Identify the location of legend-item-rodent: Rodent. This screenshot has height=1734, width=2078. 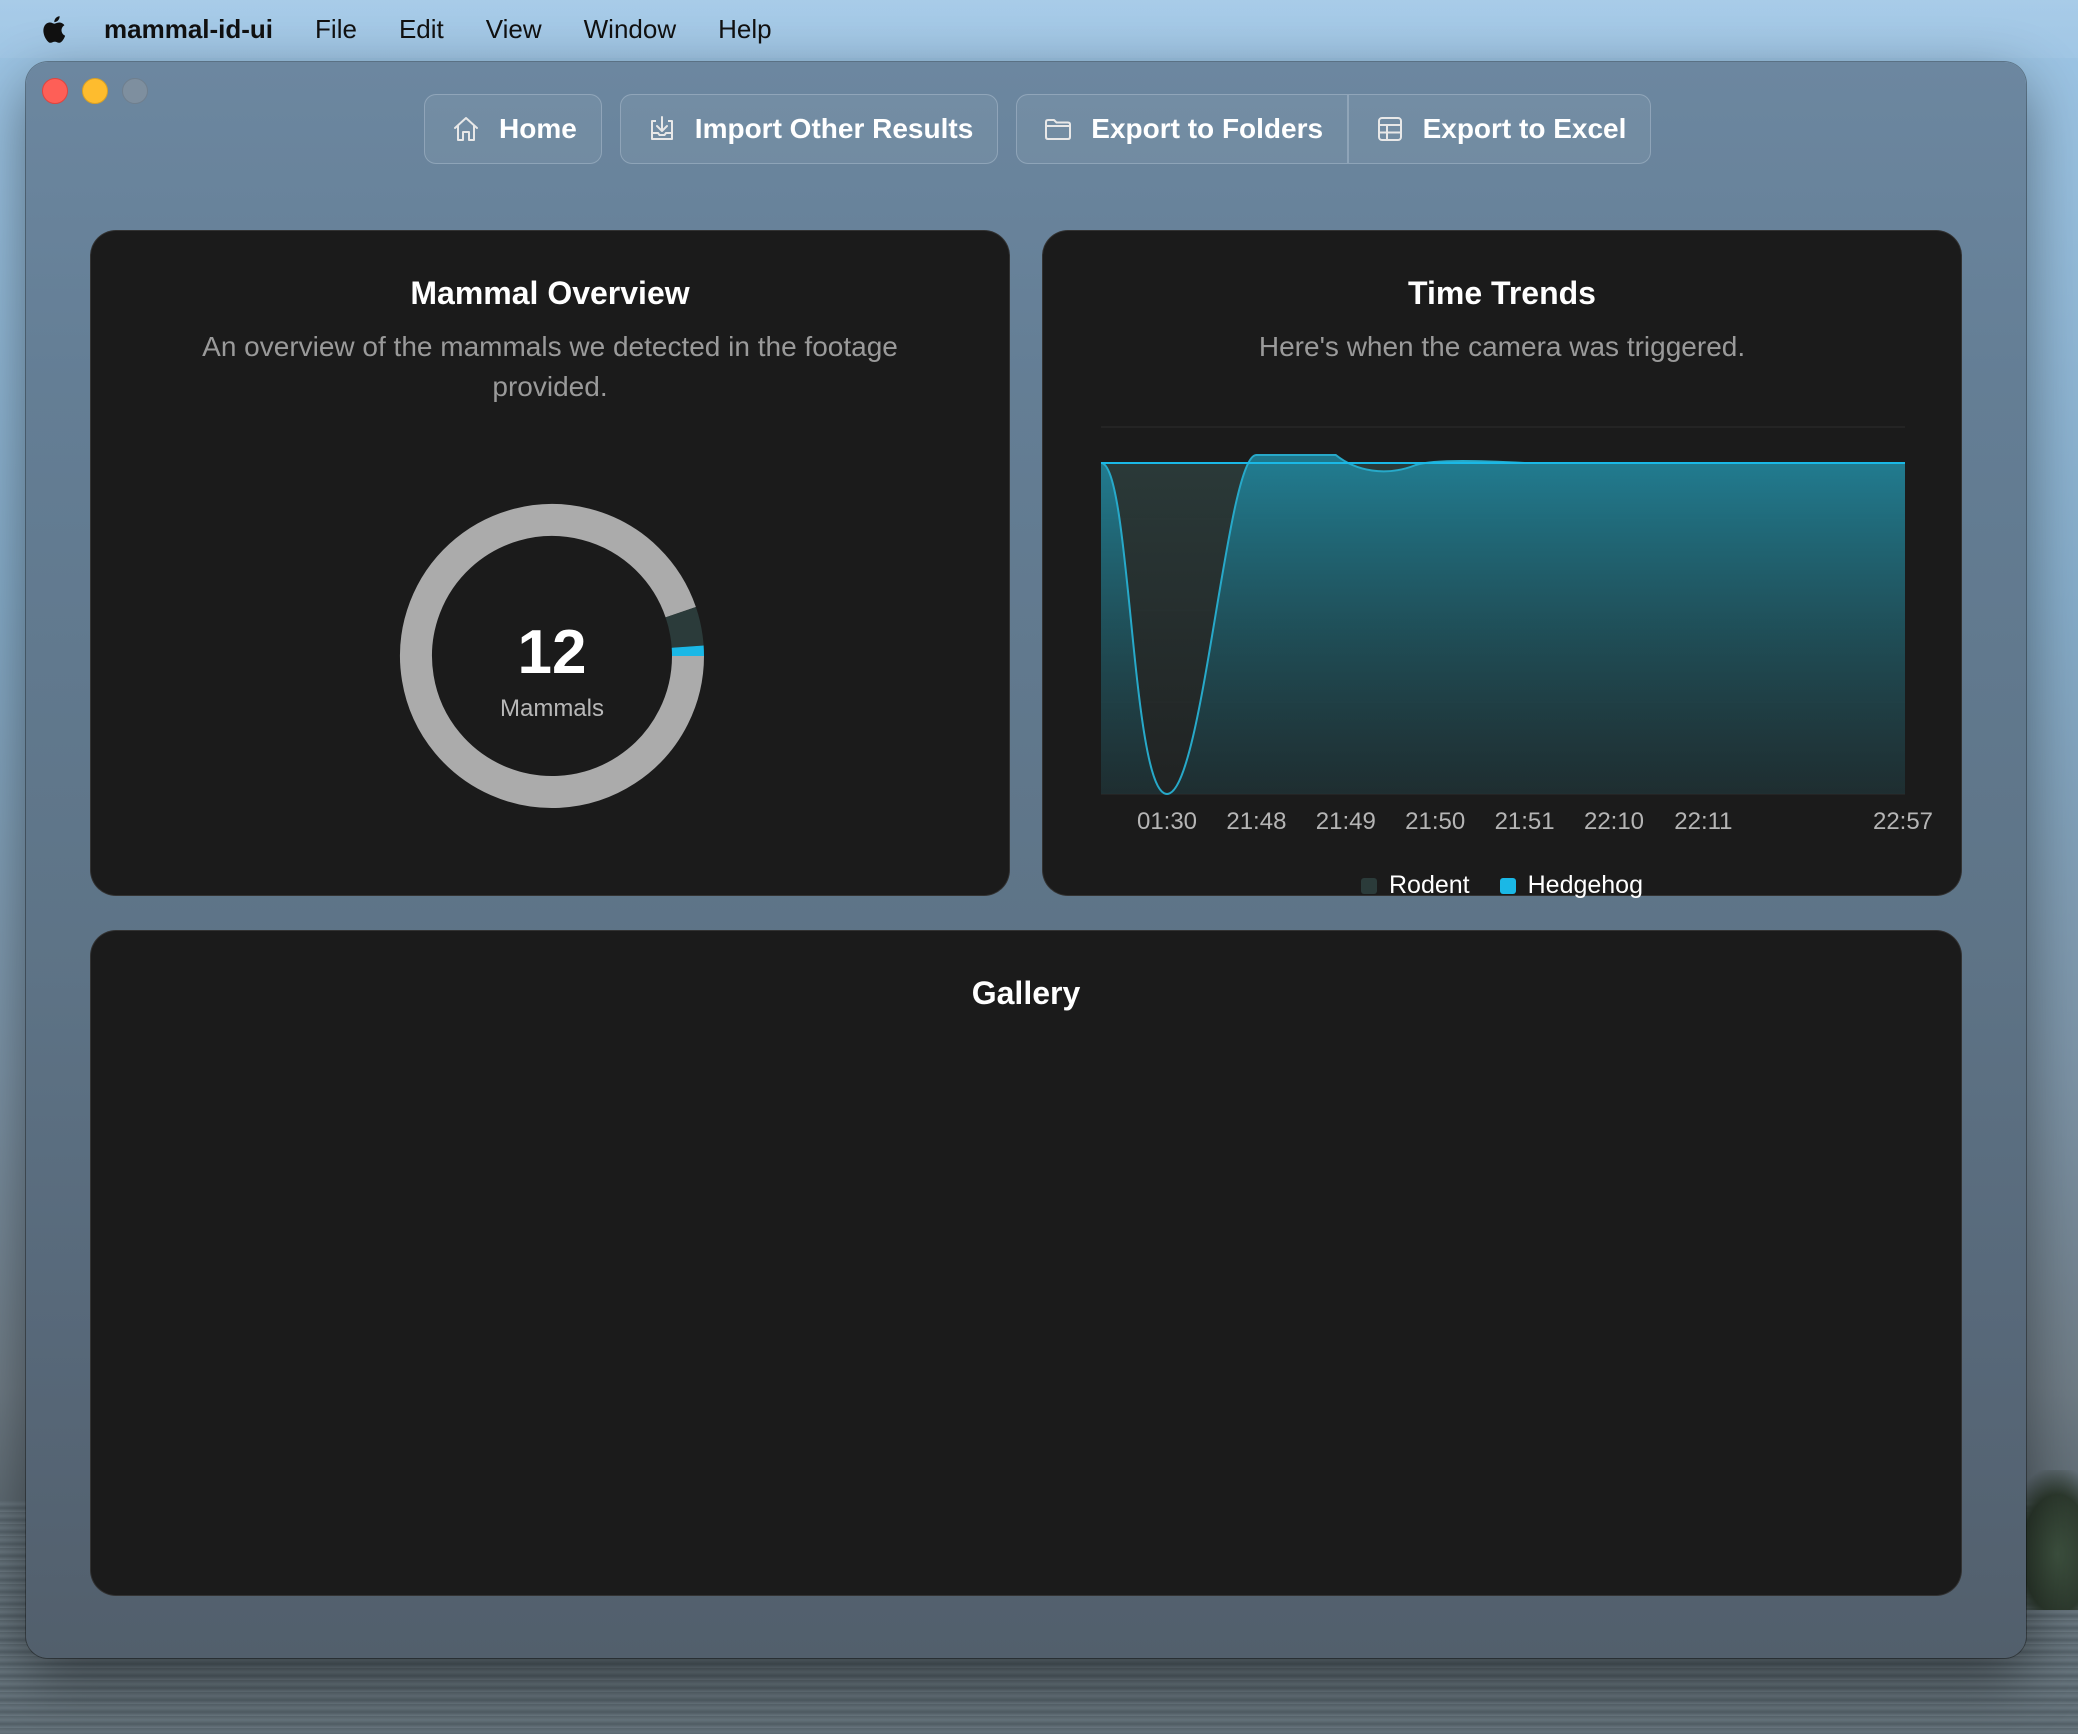
(1415, 885).